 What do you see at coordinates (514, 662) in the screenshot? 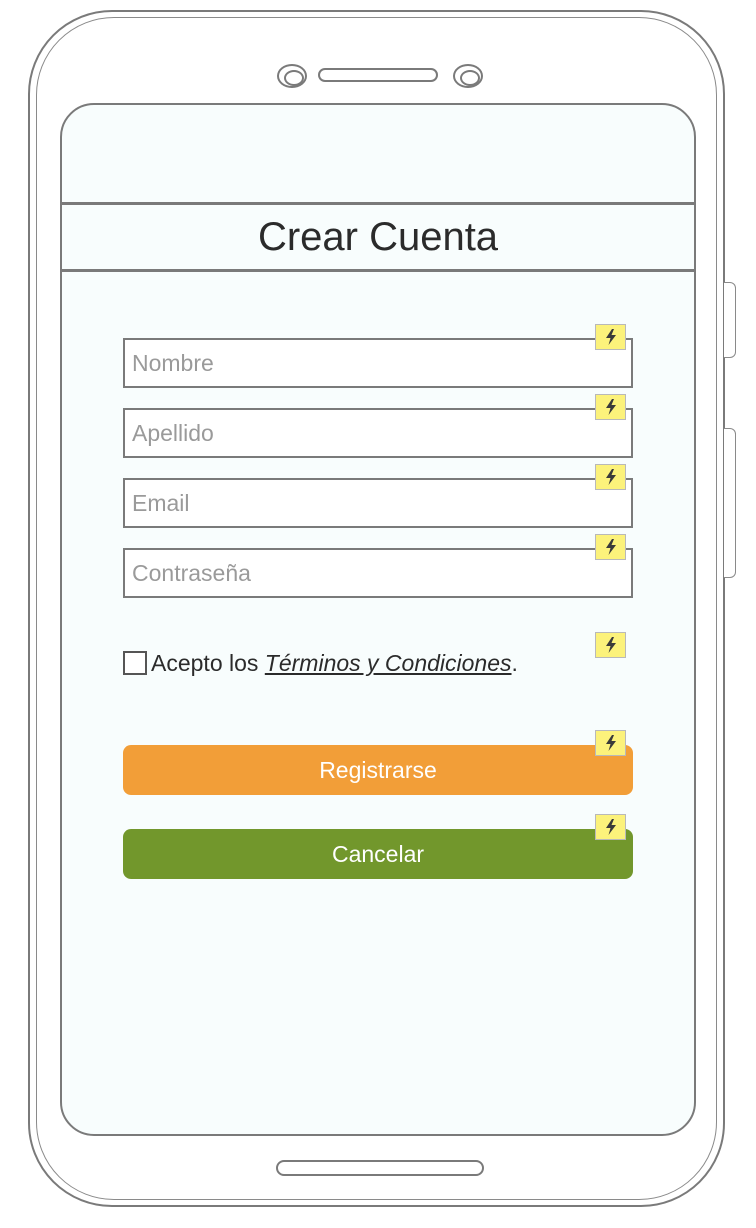
I see `terms-suffix: .` at bounding box center [514, 662].